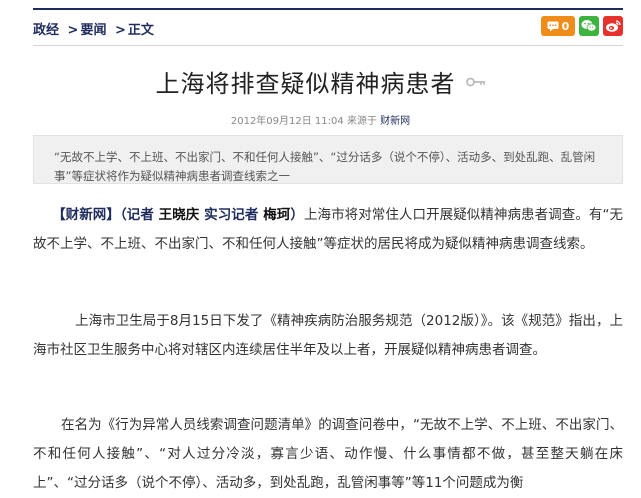  Describe the element at coordinates (361, 121) in the screenshot. I see `source-label: 来源于` at that location.